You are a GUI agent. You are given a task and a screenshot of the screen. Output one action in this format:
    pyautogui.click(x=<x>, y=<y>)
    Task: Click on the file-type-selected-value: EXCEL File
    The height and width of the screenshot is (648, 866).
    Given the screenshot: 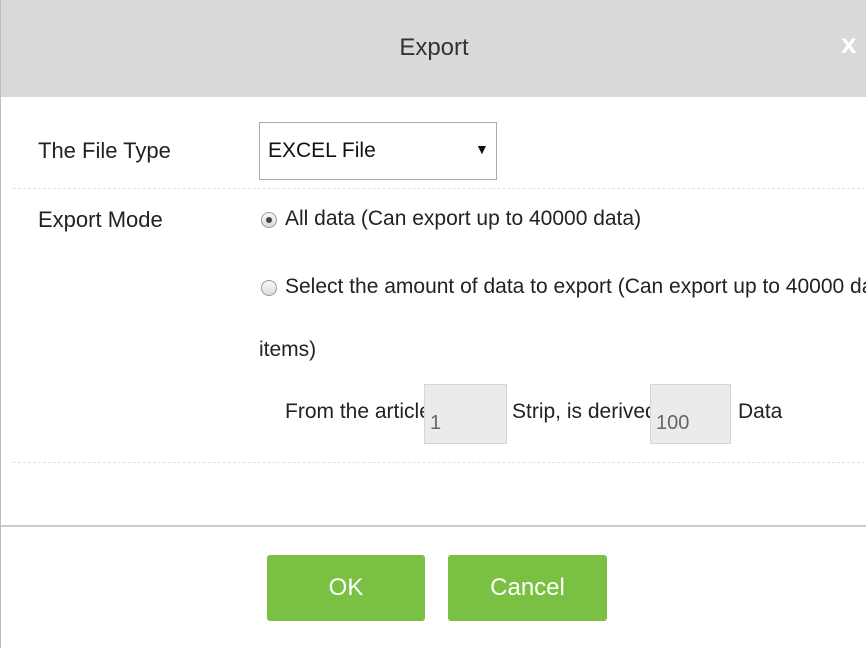 What is the action you would take?
    pyautogui.click(x=322, y=150)
    